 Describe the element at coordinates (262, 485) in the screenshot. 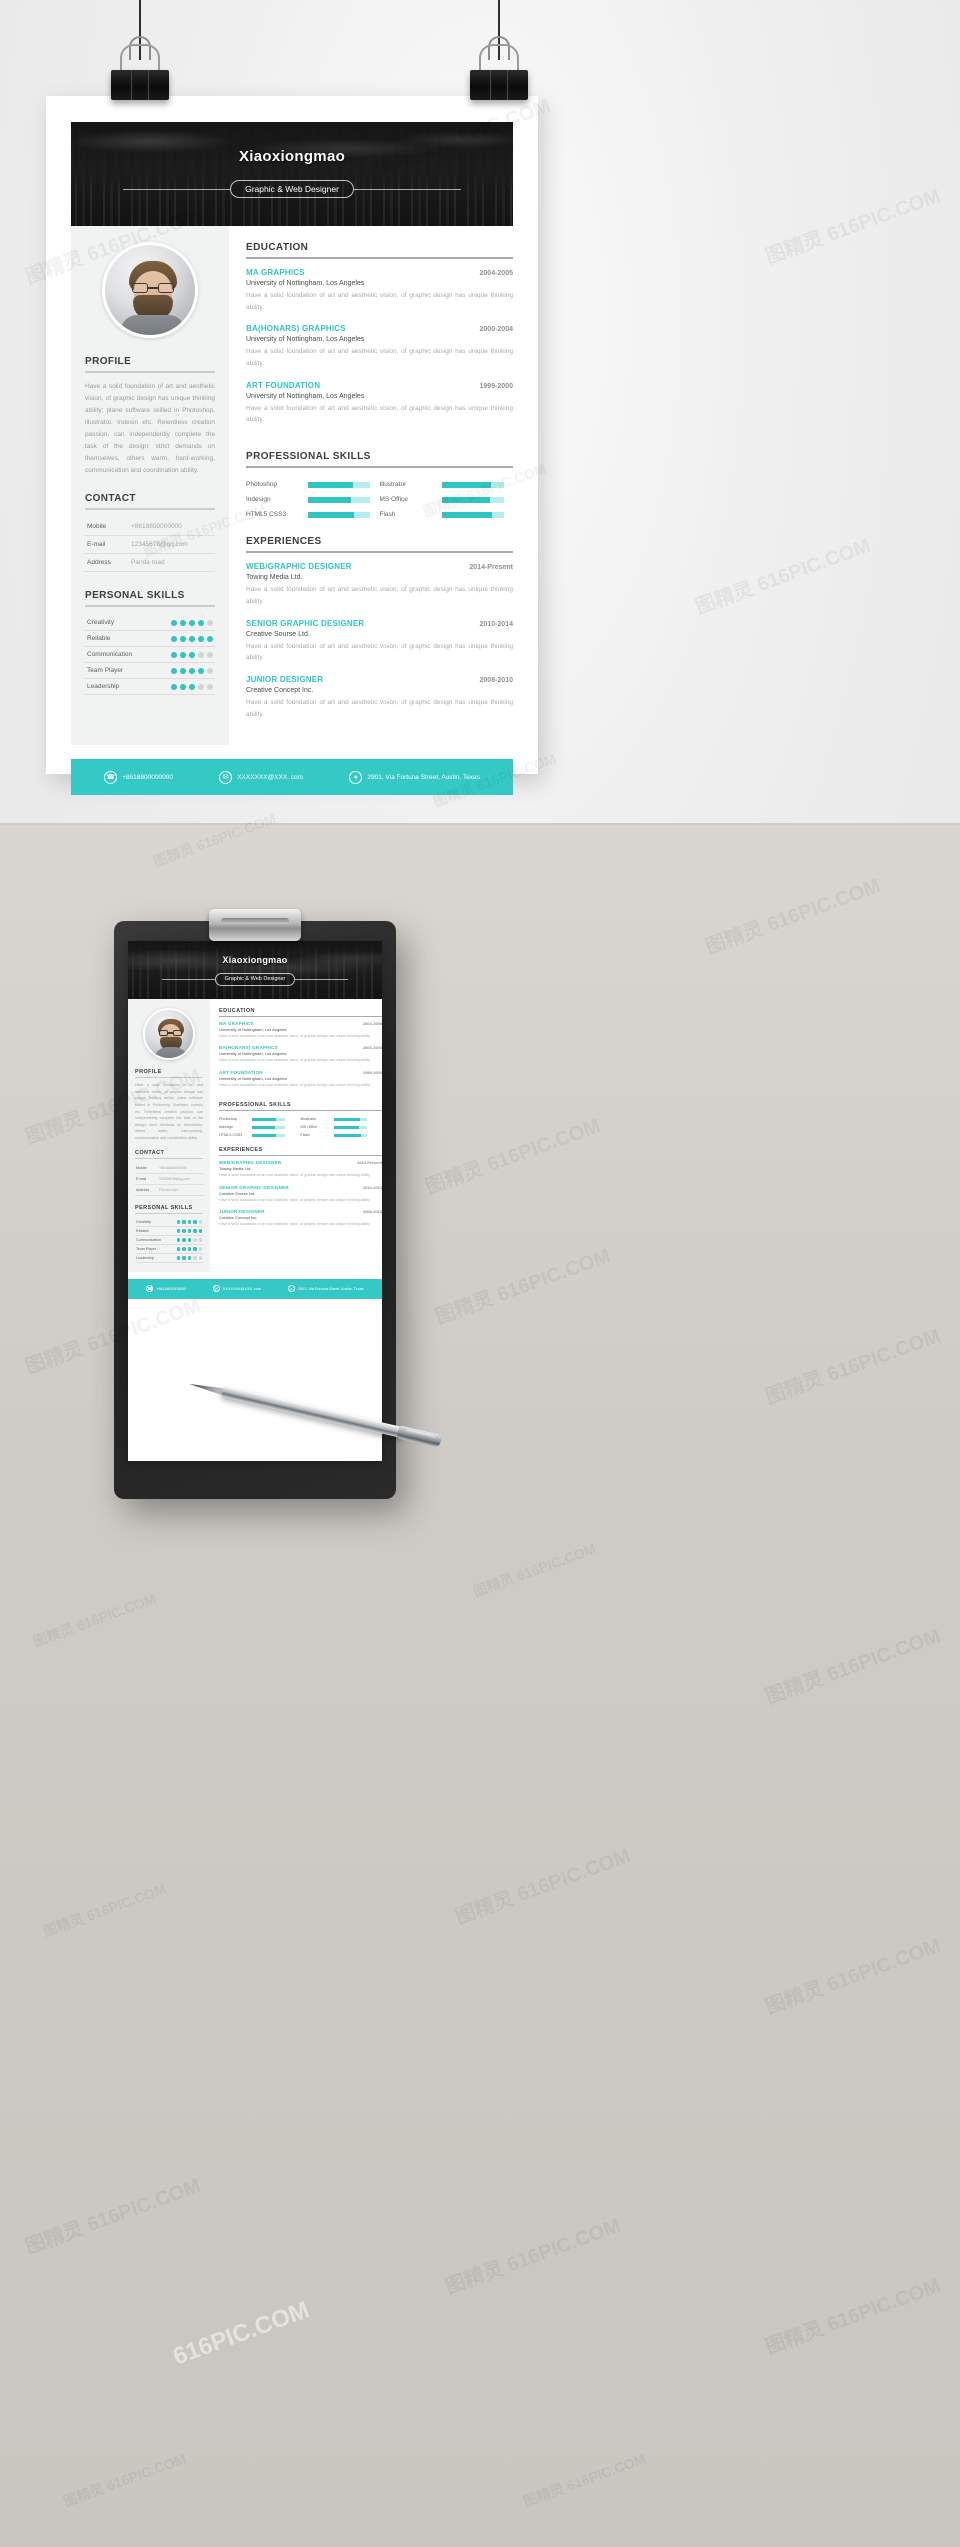

I see `skill-label: Photoshop` at that location.